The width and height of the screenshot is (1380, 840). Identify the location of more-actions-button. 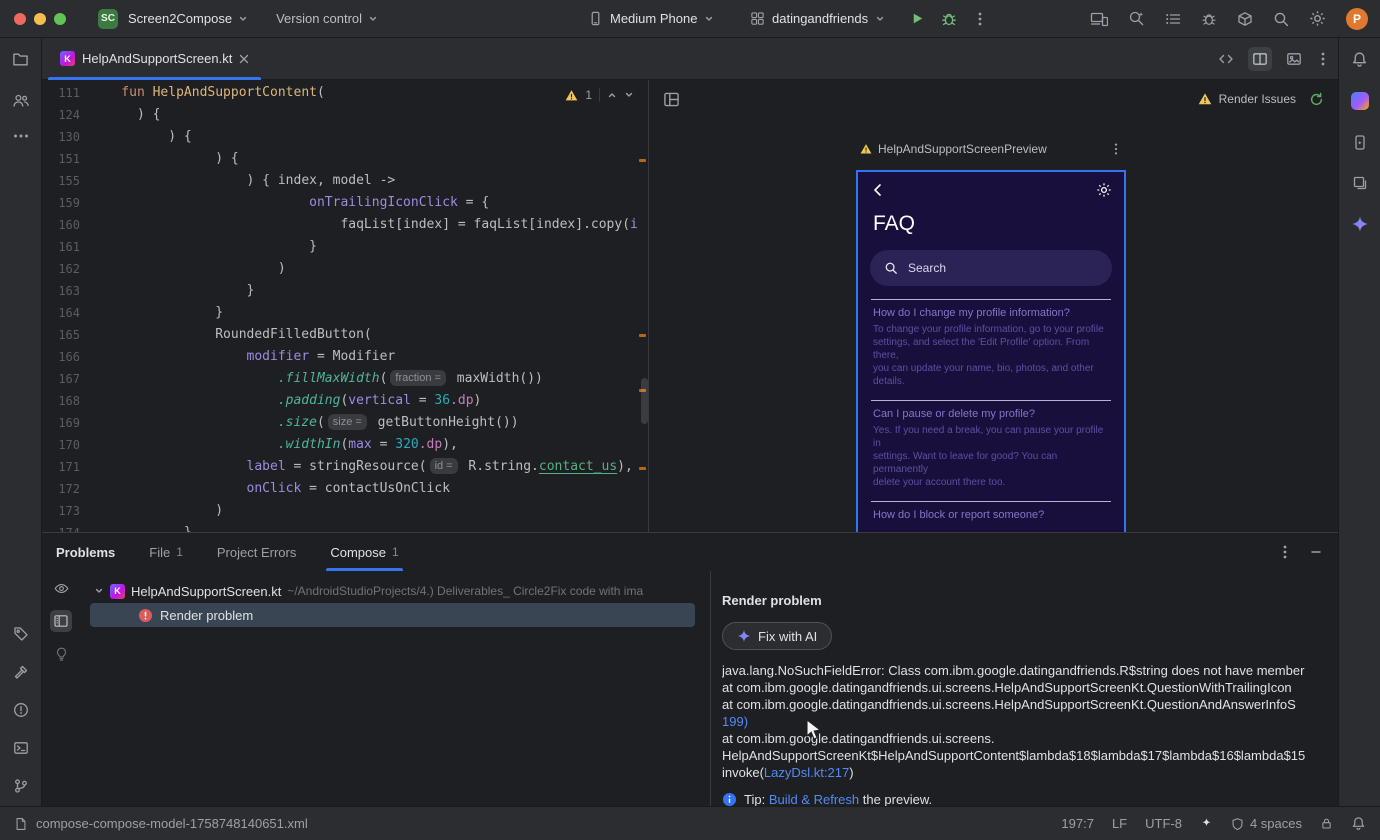
(980, 19).